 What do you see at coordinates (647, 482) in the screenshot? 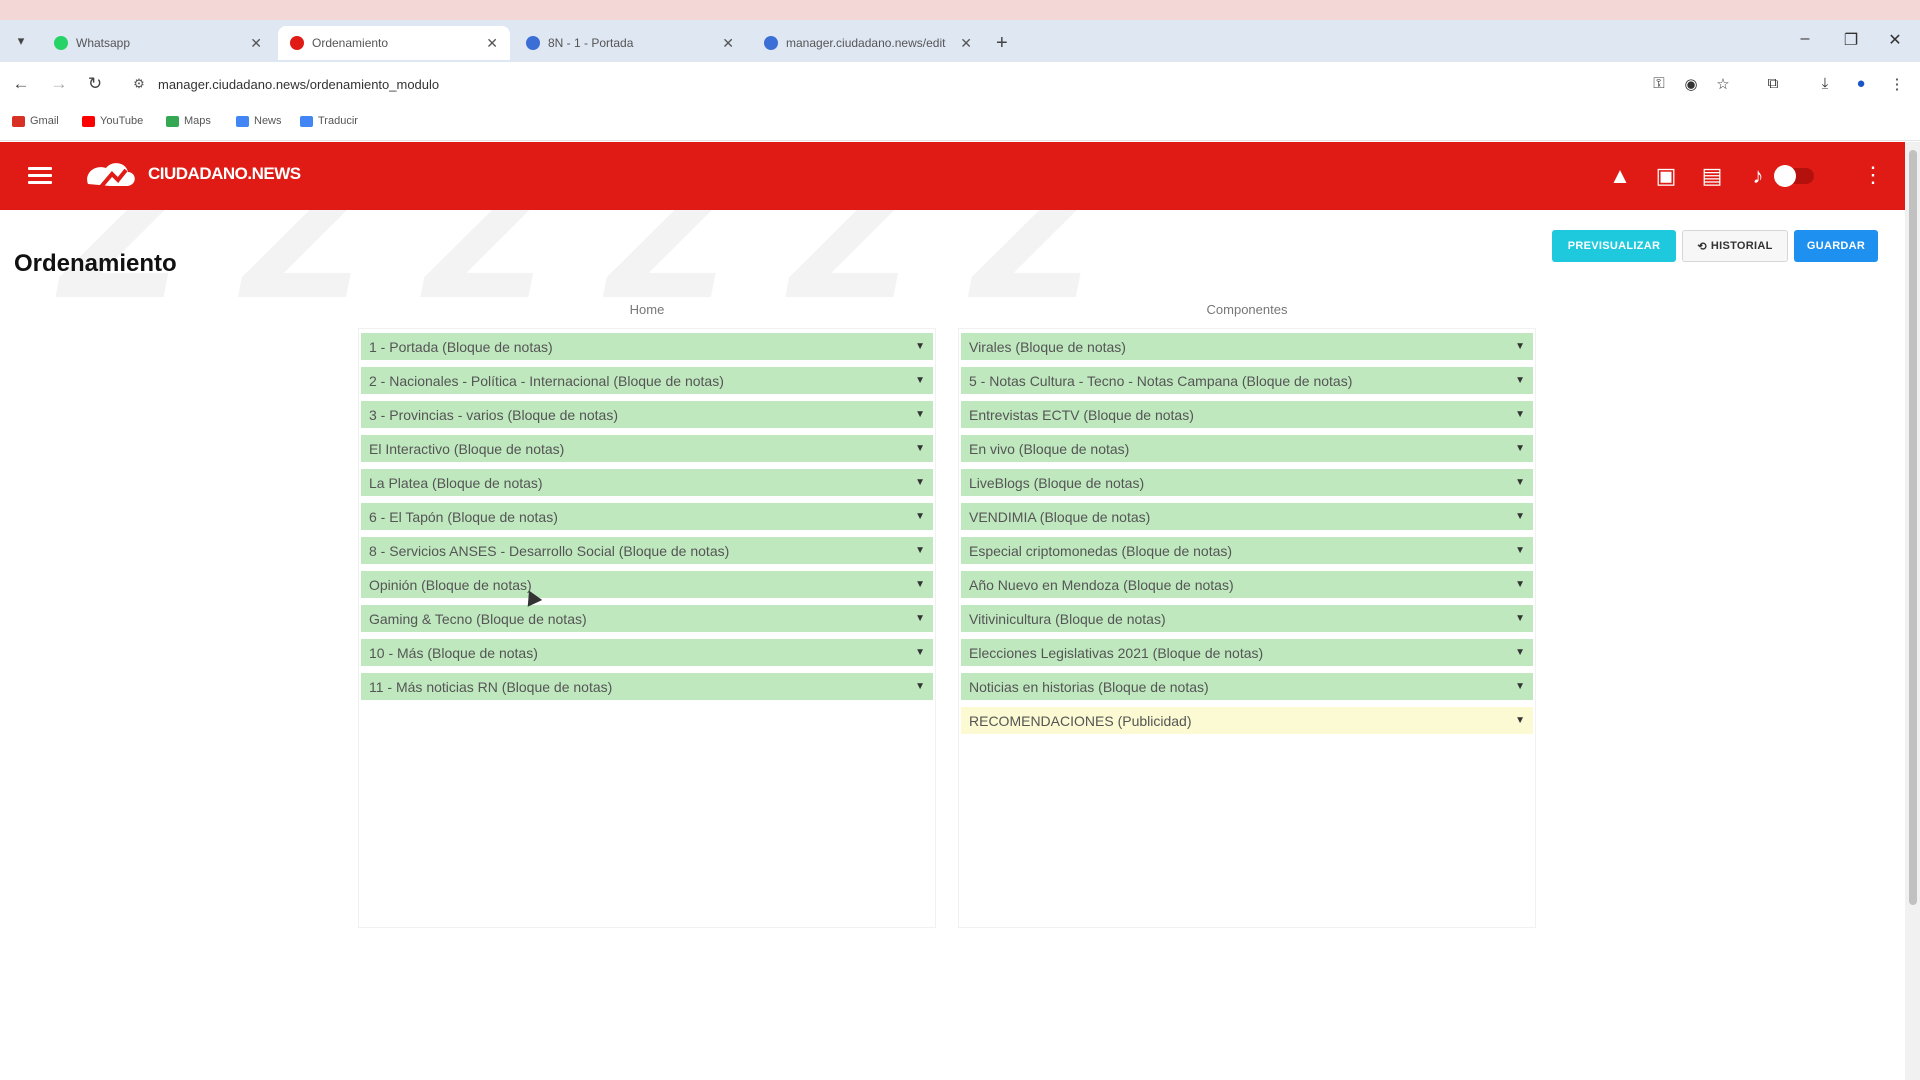
I see `home-block-item: La Platea (Bloque de notas) ▼` at bounding box center [647, 482].